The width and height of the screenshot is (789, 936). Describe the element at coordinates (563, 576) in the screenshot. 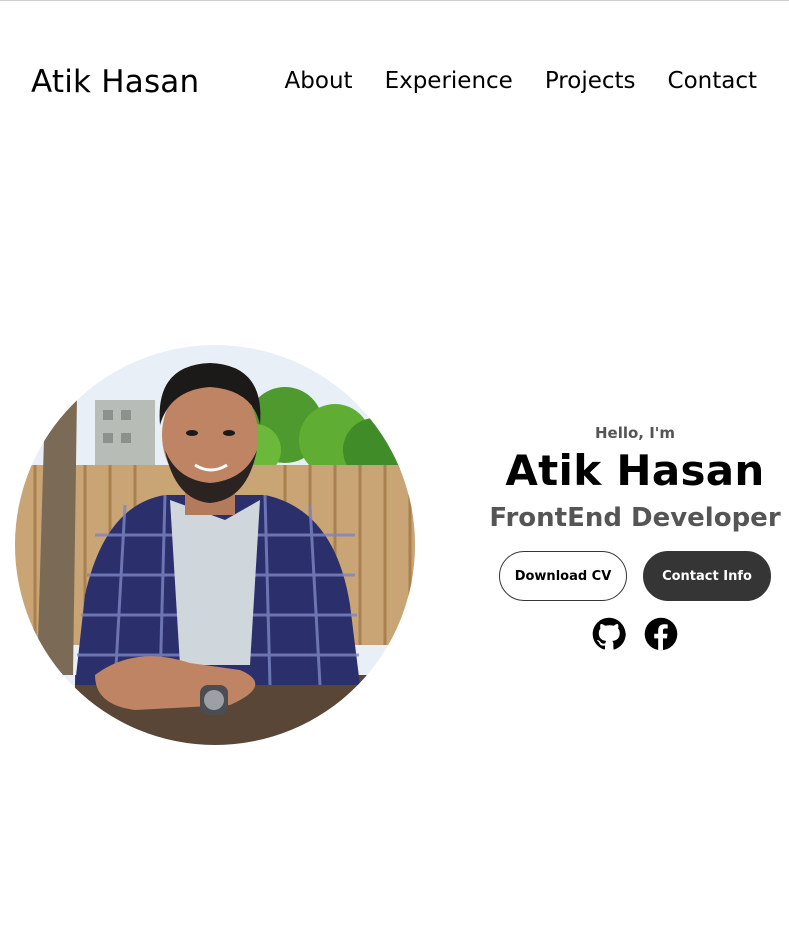

I see `download-cv-button: Download CV` at that location.